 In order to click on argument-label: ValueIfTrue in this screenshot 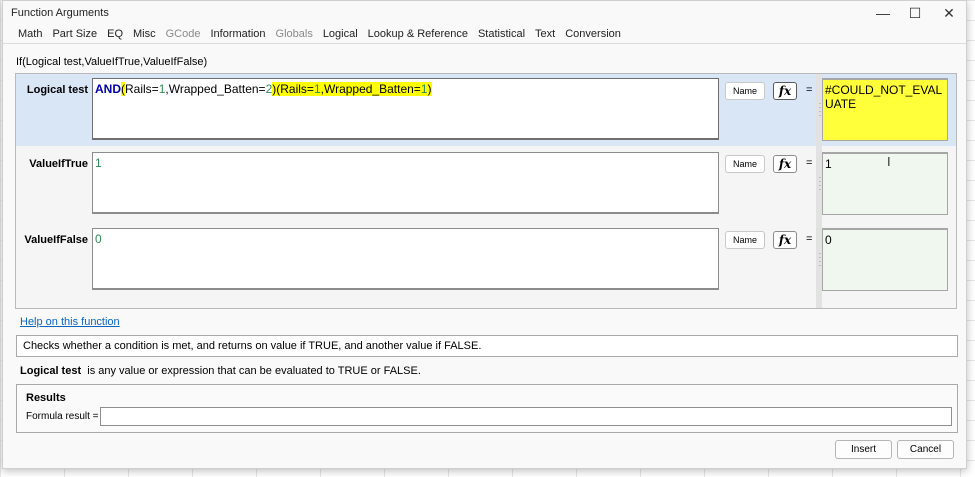, I will do `click(58, 164)`.